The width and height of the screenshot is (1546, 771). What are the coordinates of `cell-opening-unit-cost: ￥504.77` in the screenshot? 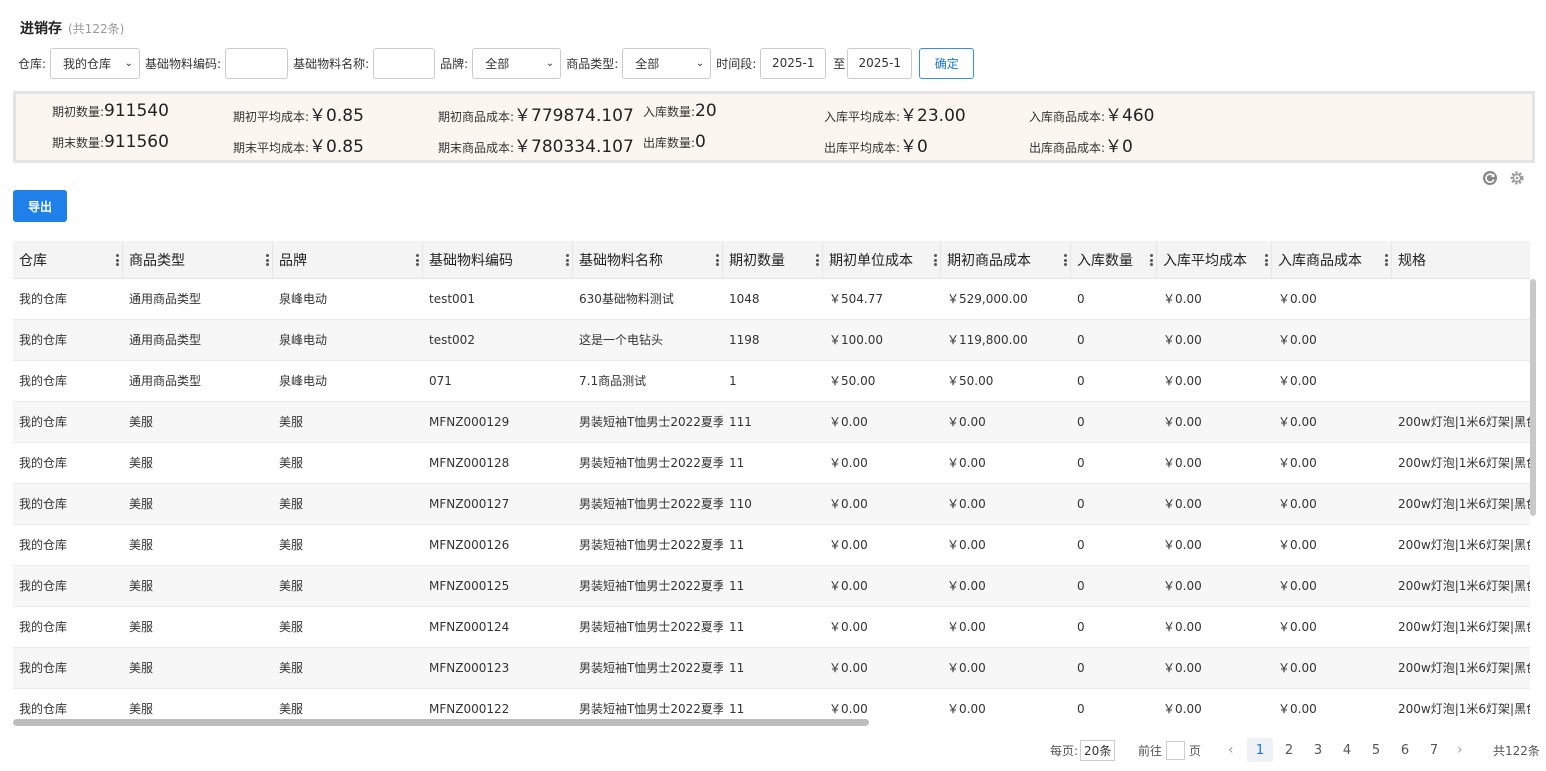 It's located at (856, 299).